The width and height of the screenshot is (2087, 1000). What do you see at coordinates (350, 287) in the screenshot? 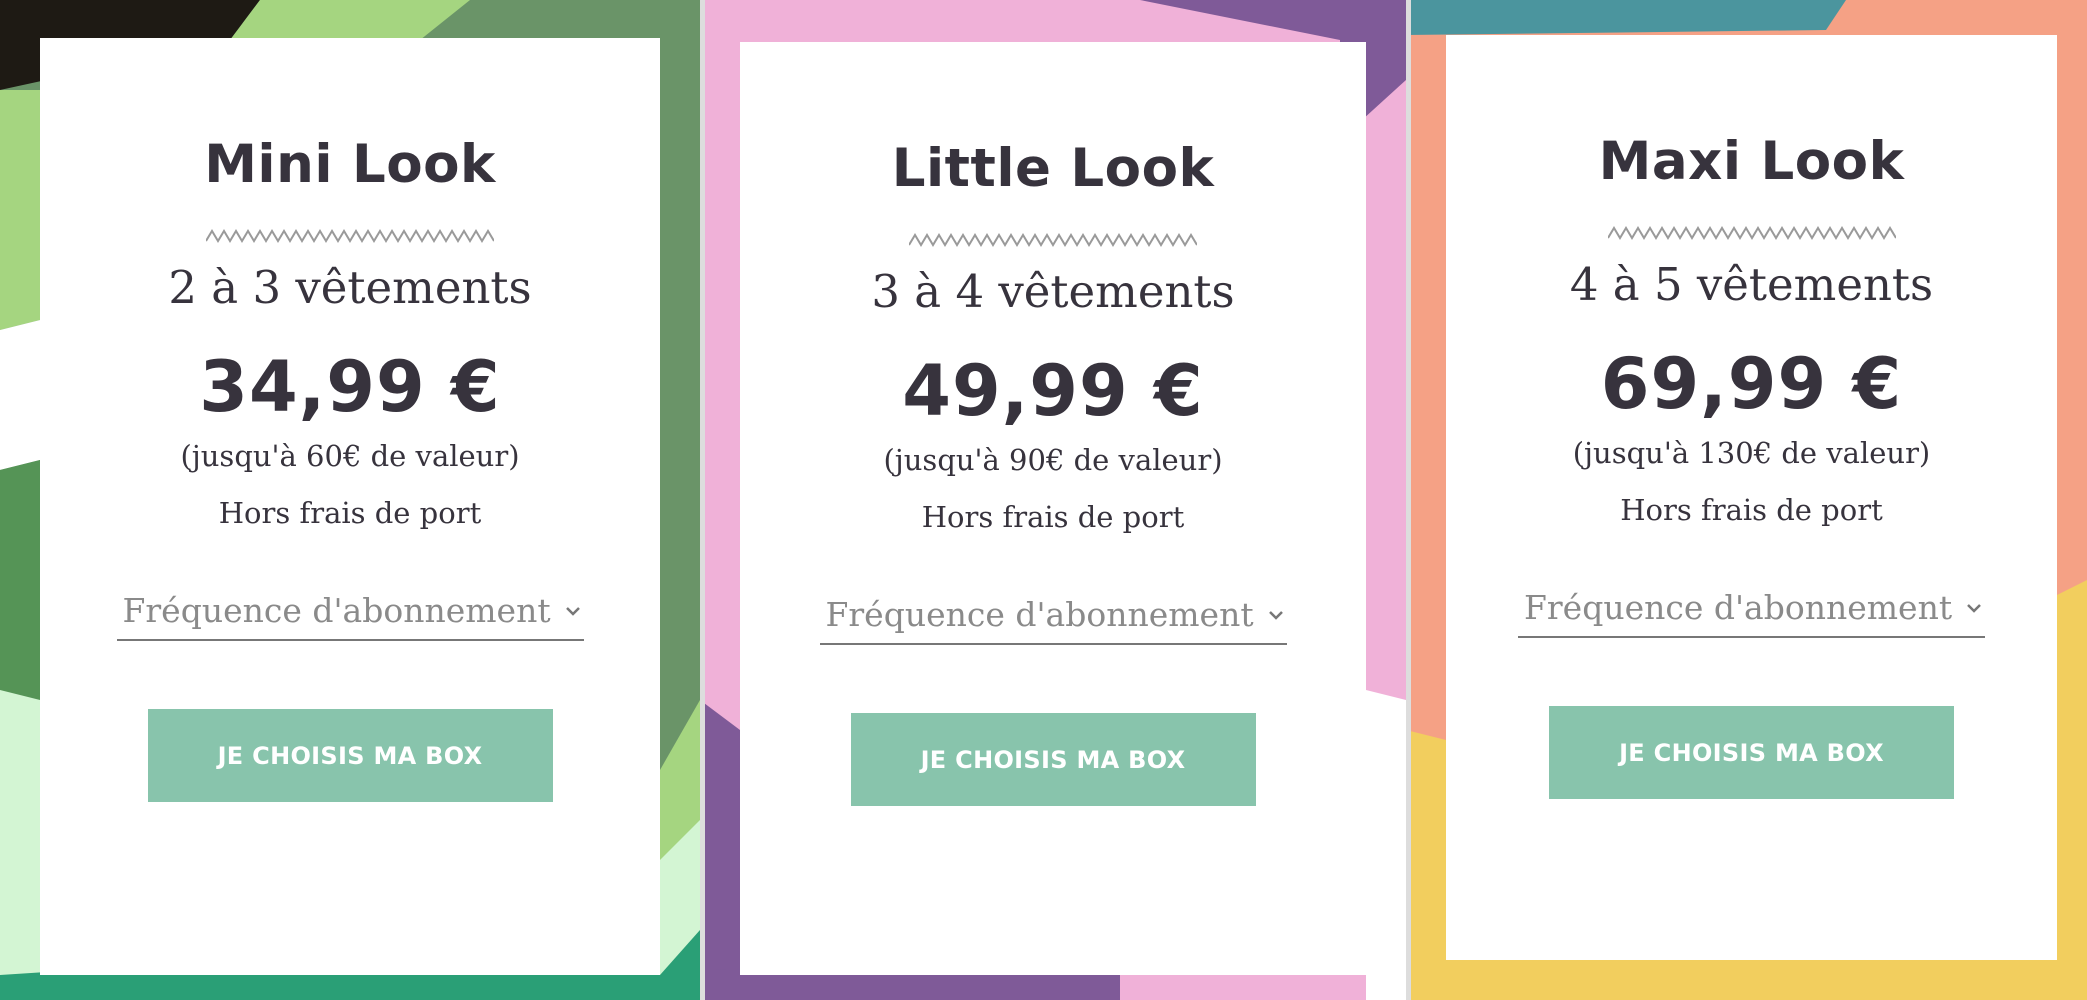
I see `plan-item-count: 2 à 3 vêtements` at bounding box center [350, 287].